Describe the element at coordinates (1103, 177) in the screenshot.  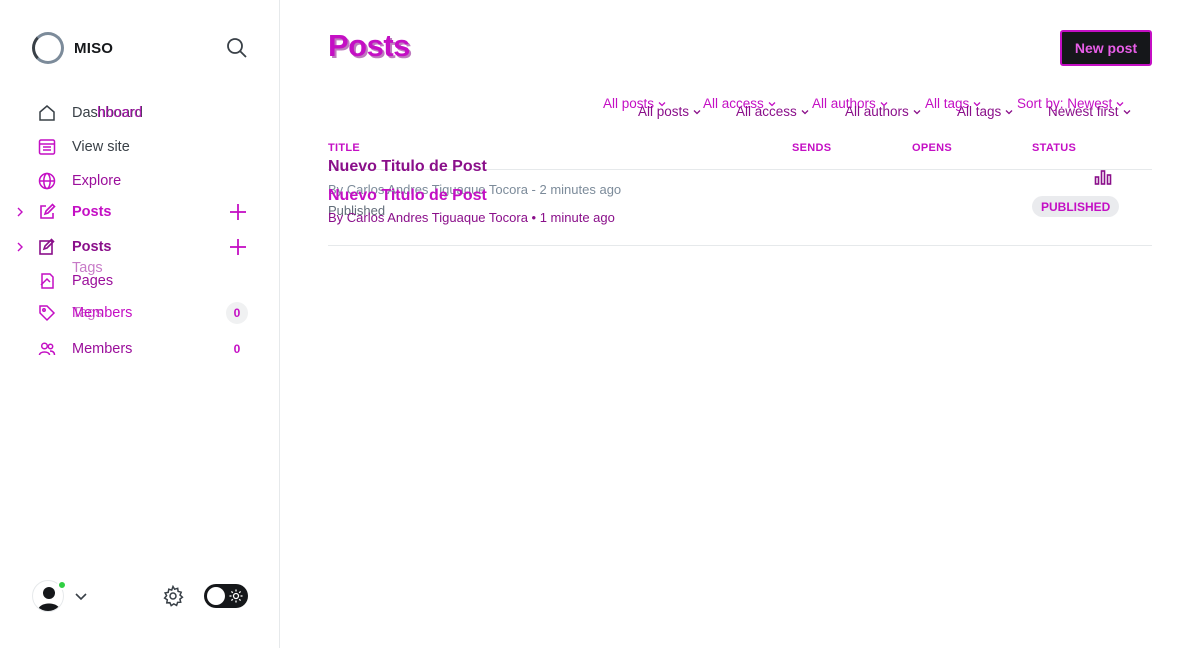
I see `analytics-icon` at that location.